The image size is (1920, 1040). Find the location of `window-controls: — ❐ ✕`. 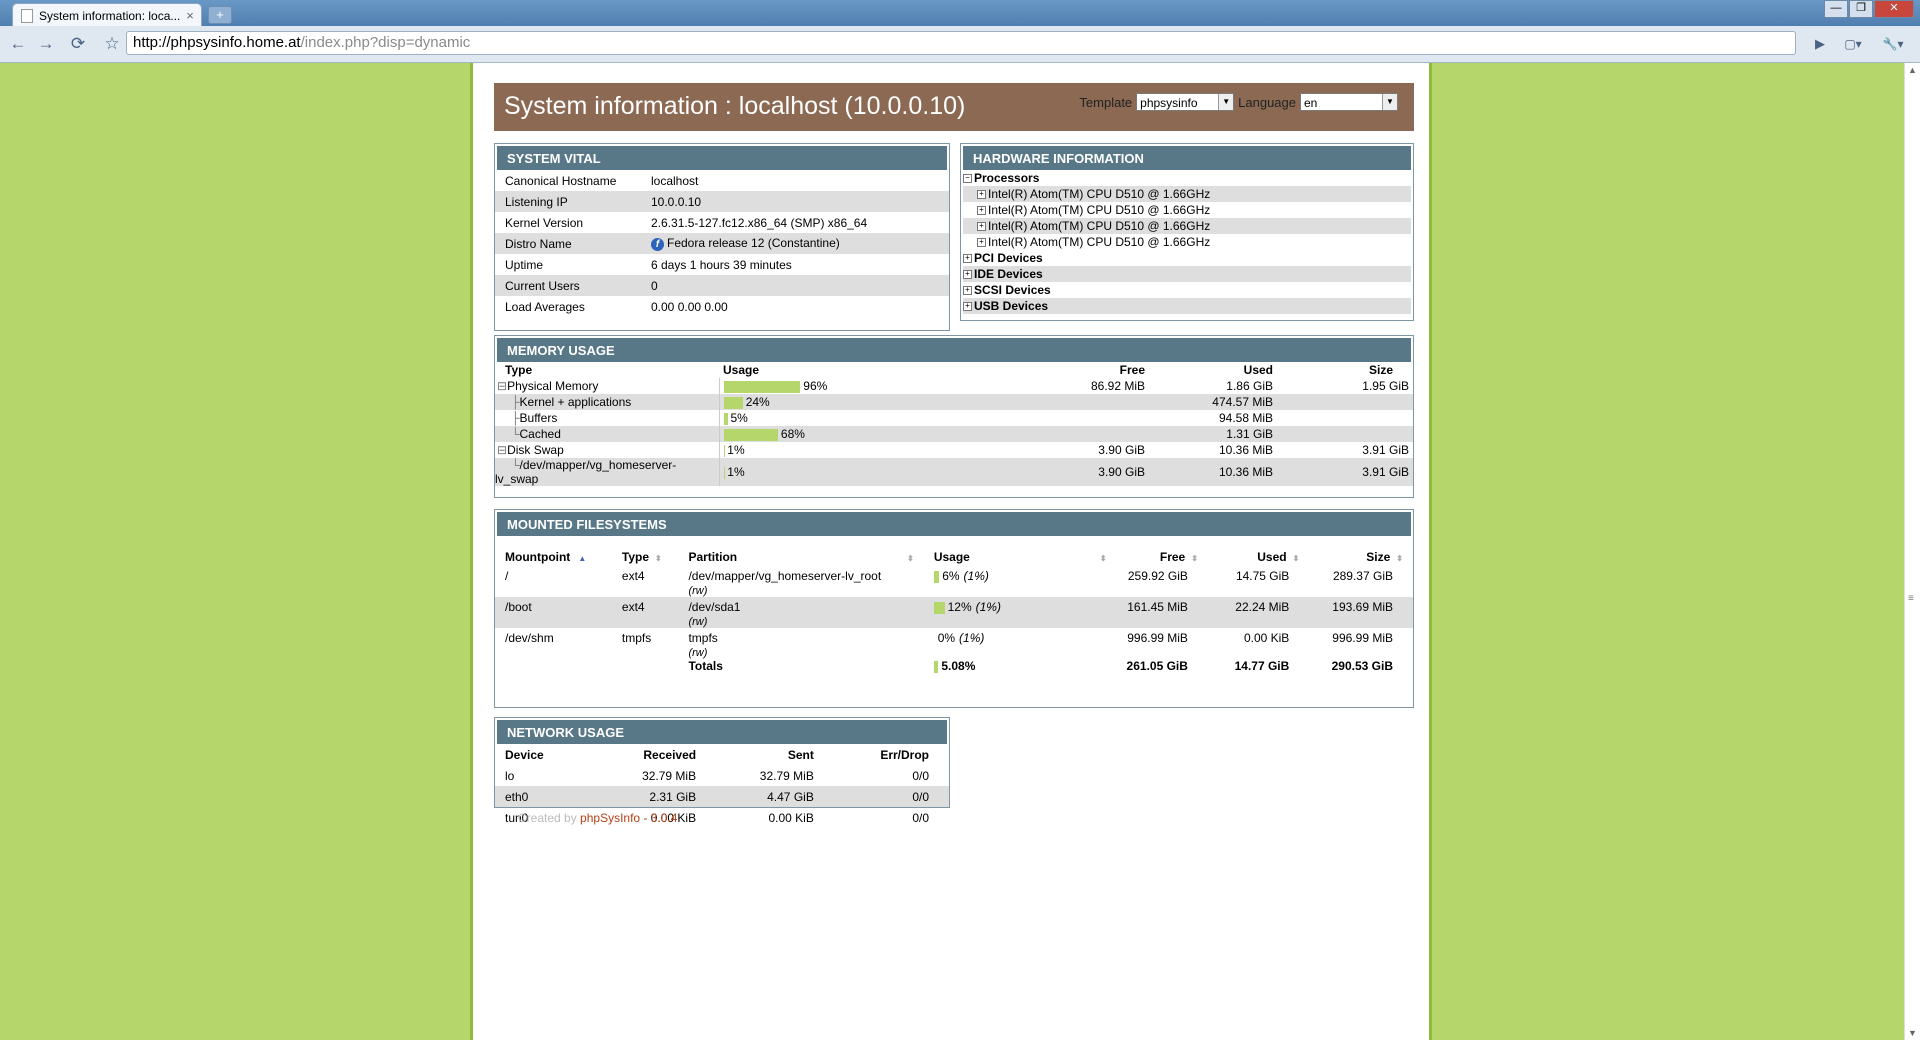

window-controls: — ❐ ✕ is located at coordinates (1868, 9).